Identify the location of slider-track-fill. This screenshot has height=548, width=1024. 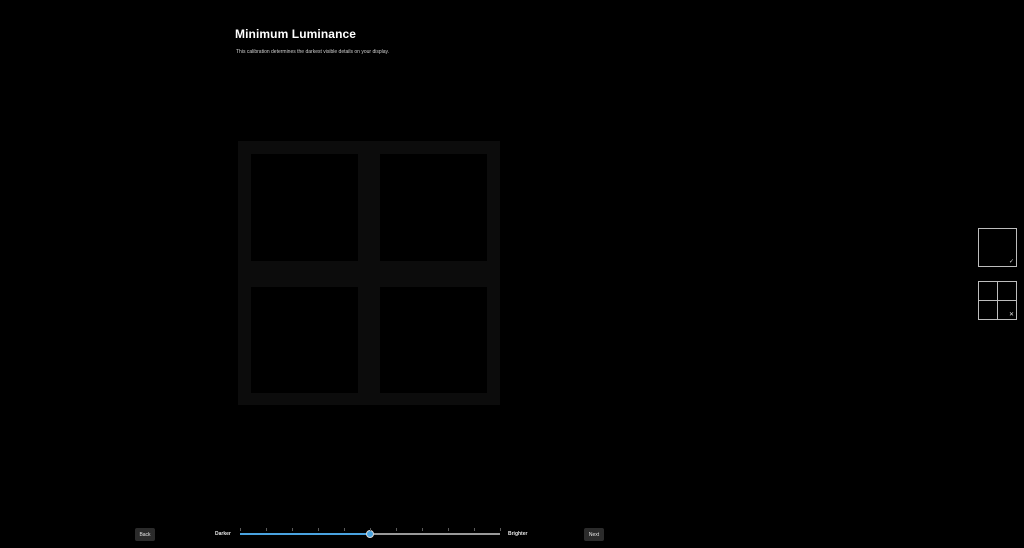
(305, 534).